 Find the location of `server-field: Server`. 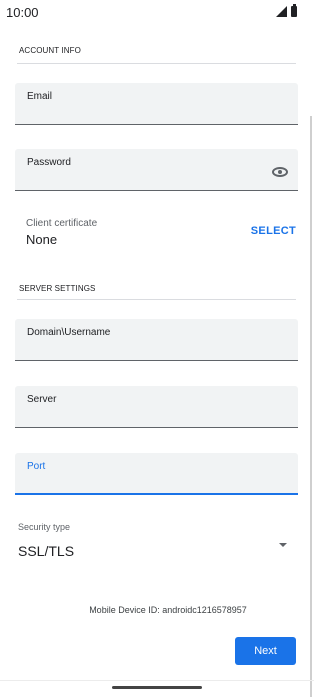

server-field: Server is located at coordinates (156, 407).